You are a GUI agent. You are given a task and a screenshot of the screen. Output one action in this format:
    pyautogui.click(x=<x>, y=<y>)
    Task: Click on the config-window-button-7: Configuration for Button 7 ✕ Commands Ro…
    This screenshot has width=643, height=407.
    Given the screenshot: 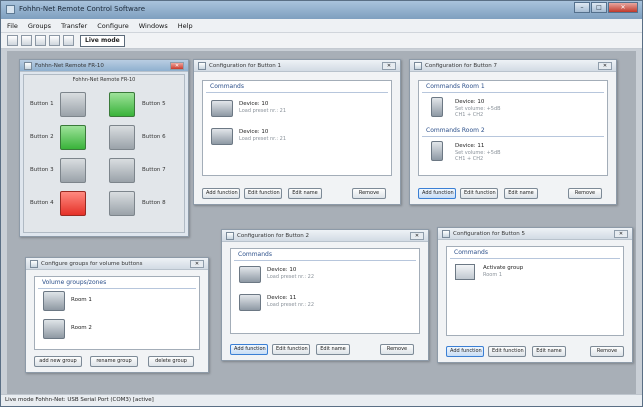 What is the action you would take?
    pyautogui.click(x=513, y=132)
    